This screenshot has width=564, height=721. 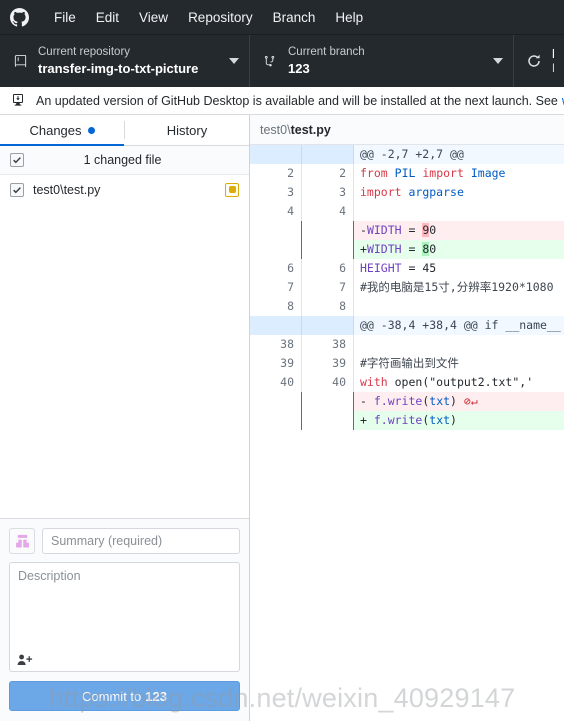 I want to click on menu-item-file: File, so click(x=65, y=17).